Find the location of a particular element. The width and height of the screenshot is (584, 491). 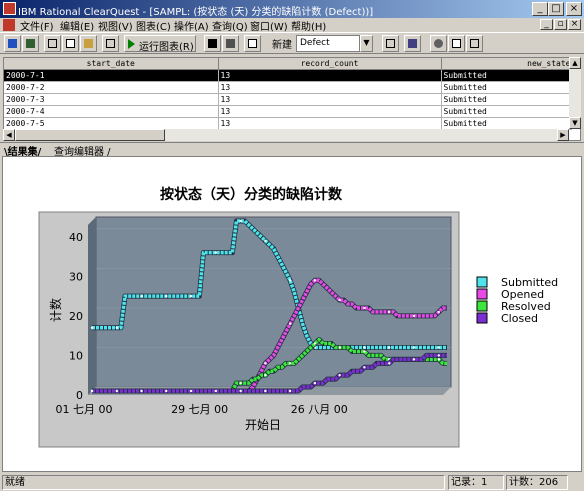

scroll-right-icon: ▶ is located at coordinates (563, 135).